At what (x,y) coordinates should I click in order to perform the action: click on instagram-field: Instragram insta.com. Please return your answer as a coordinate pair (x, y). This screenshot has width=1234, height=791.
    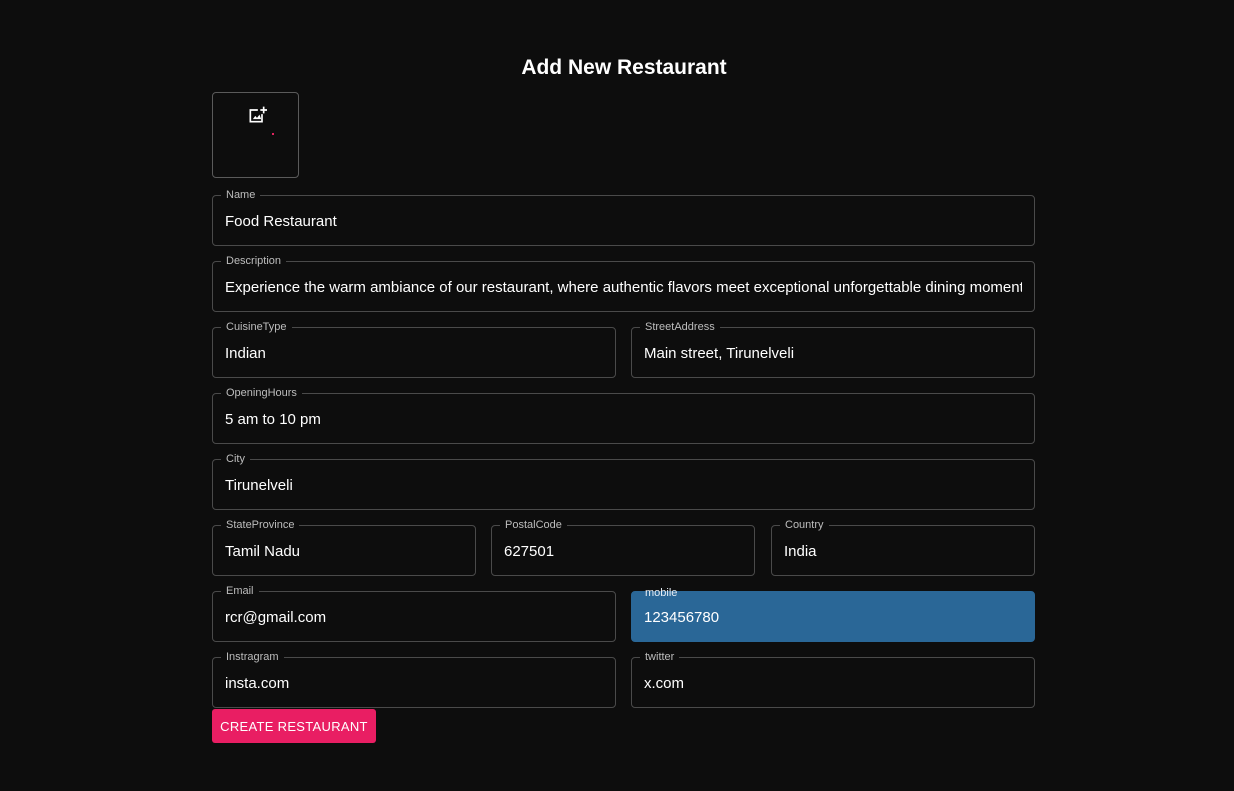
    Looking at the image, I should click on (414, 679).